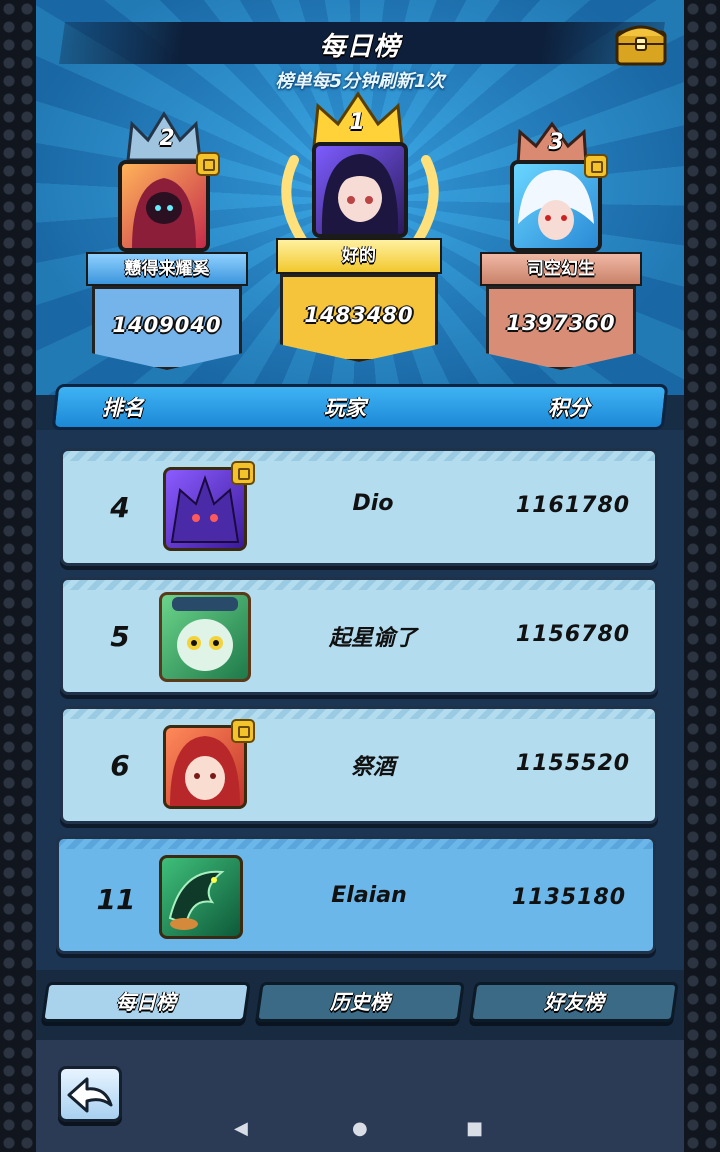 The height and width of the screenshot is (1152, 720). I want to click on podium-score-box: 1483480, so click(359, 318).